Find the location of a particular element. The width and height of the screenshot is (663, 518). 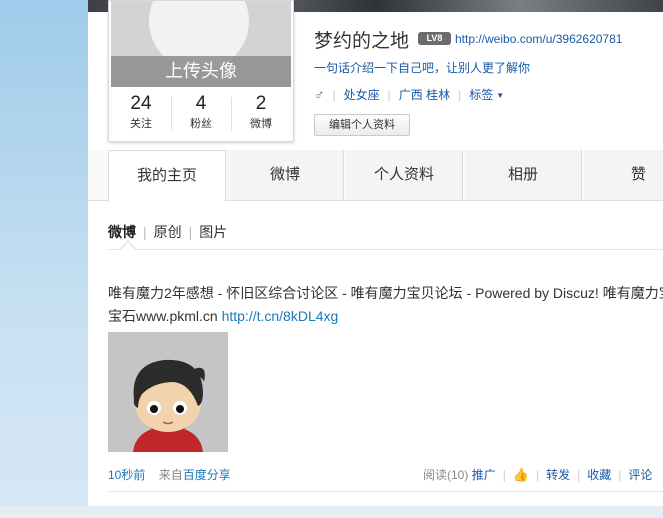

upload-avatar-button: 上传头像 is located at coordinates (201, 71).